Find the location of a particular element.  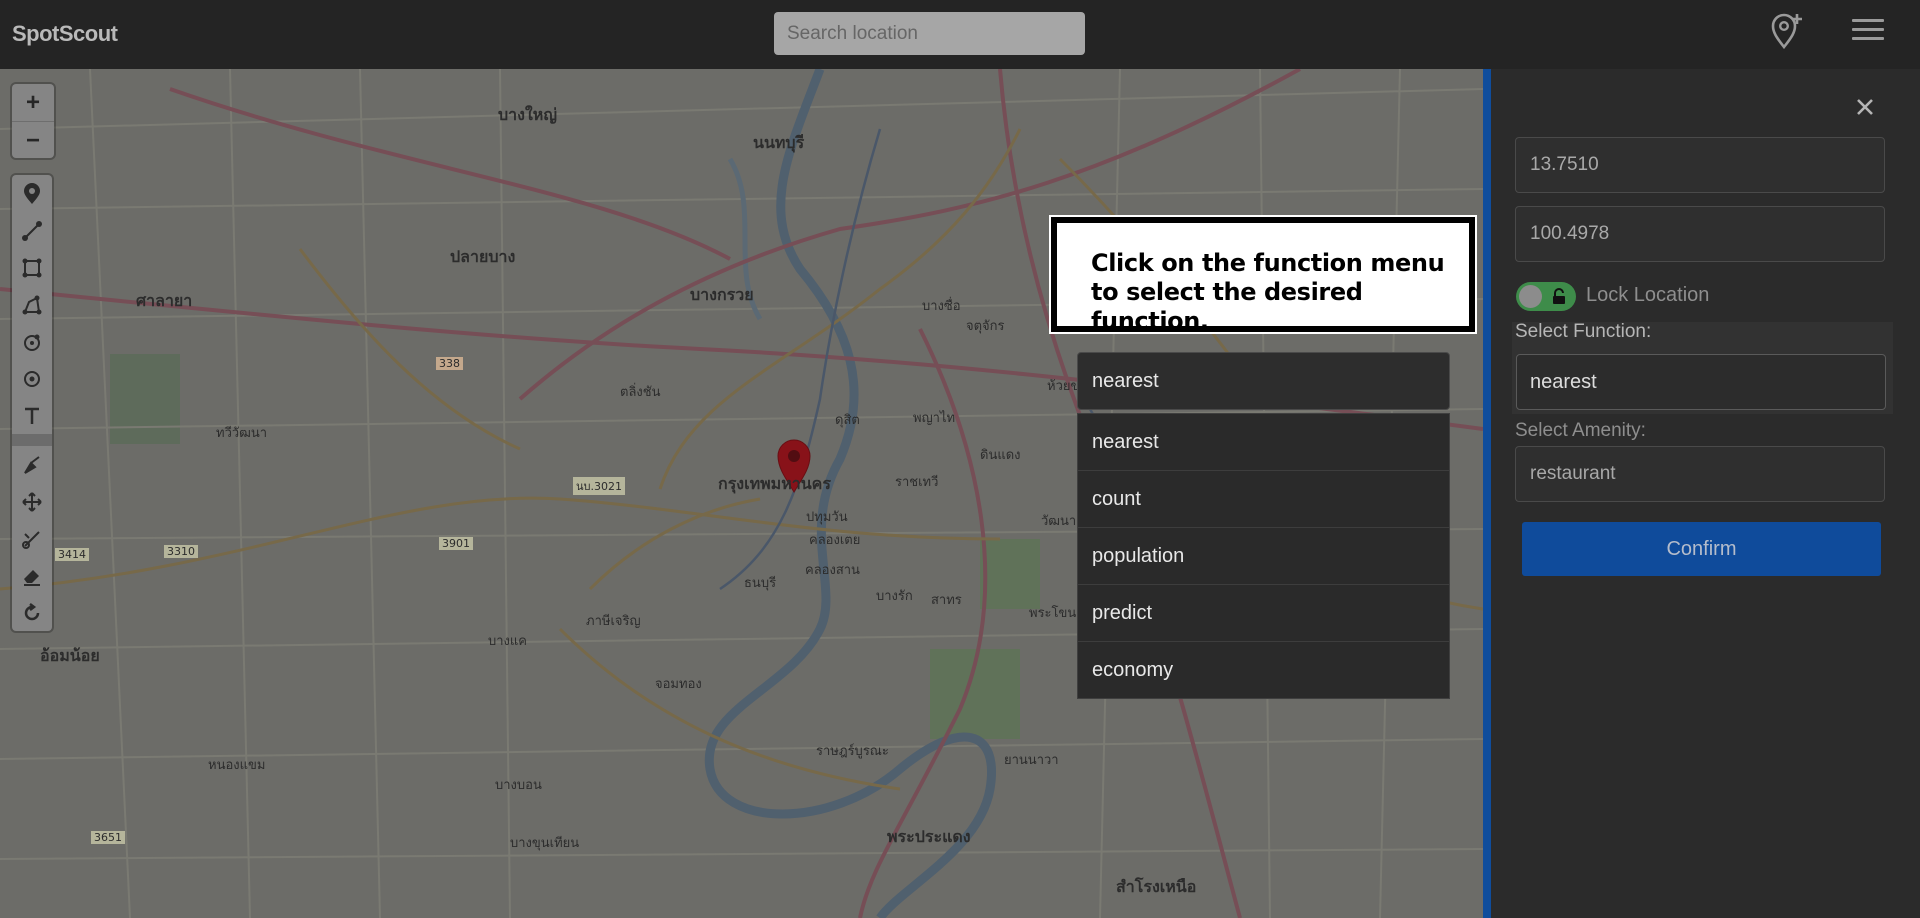

route-3414: 3414 is located at coordinates (72, 554).